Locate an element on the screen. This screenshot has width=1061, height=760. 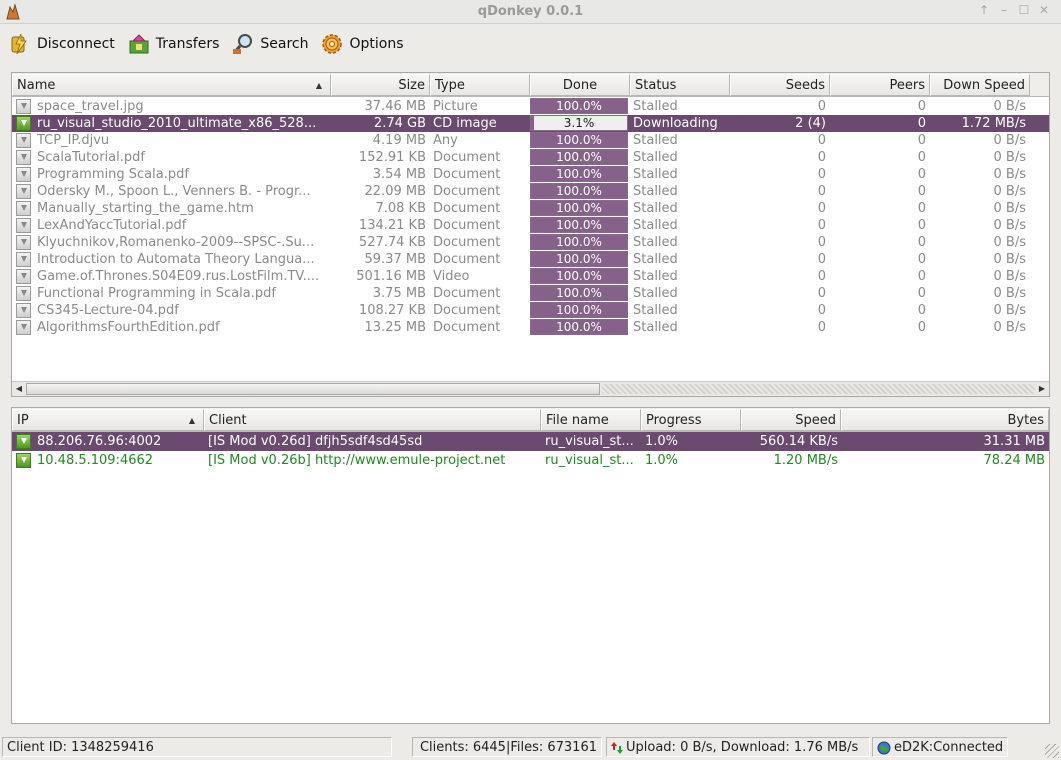
scrollbar-track is located at coordinates (818, 389).